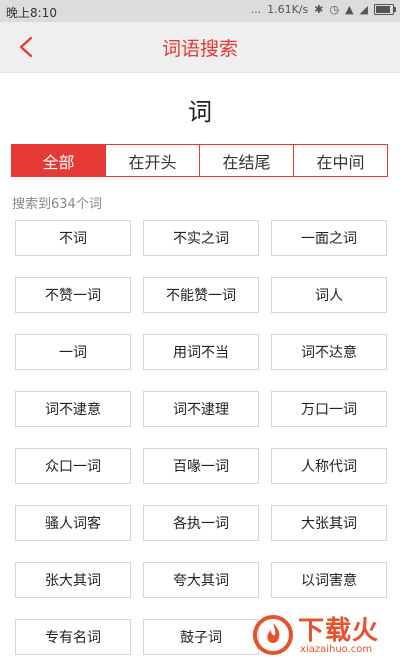 This screenshot has height=666, width=400. I want to click on watermark: 下载火 xiazaihuo.com, so click(323, 636).